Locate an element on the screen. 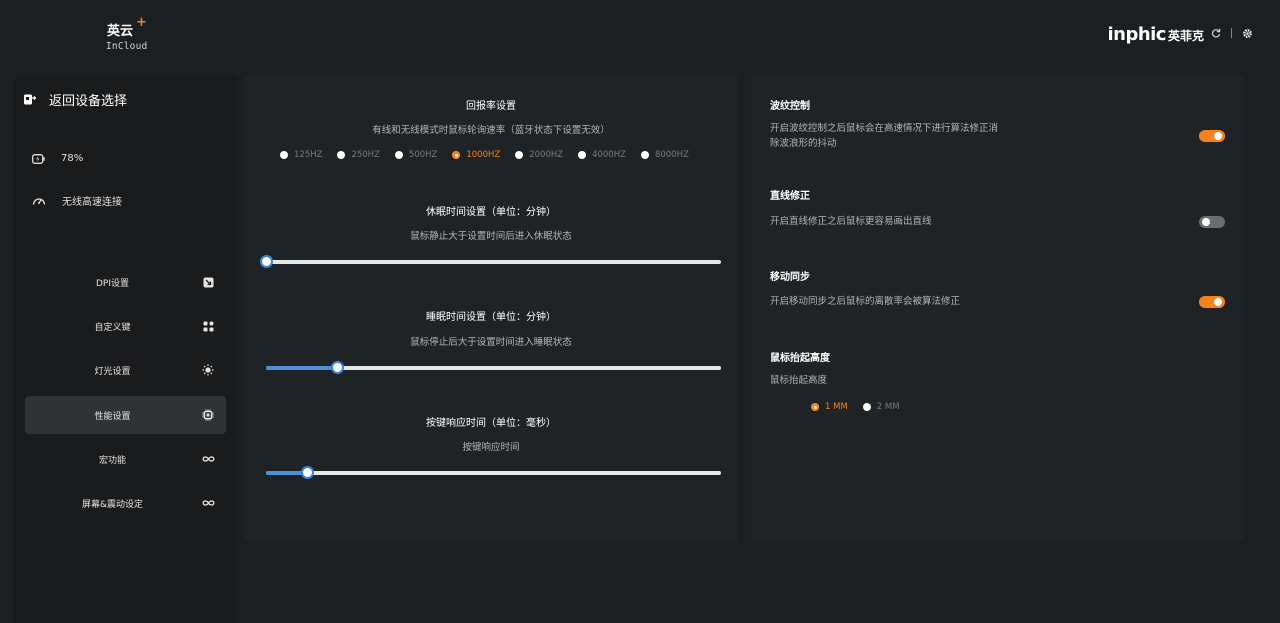 The width and height of the screenshot is (1280, 623). logo-plus: + is located at coordinates (141, 22).